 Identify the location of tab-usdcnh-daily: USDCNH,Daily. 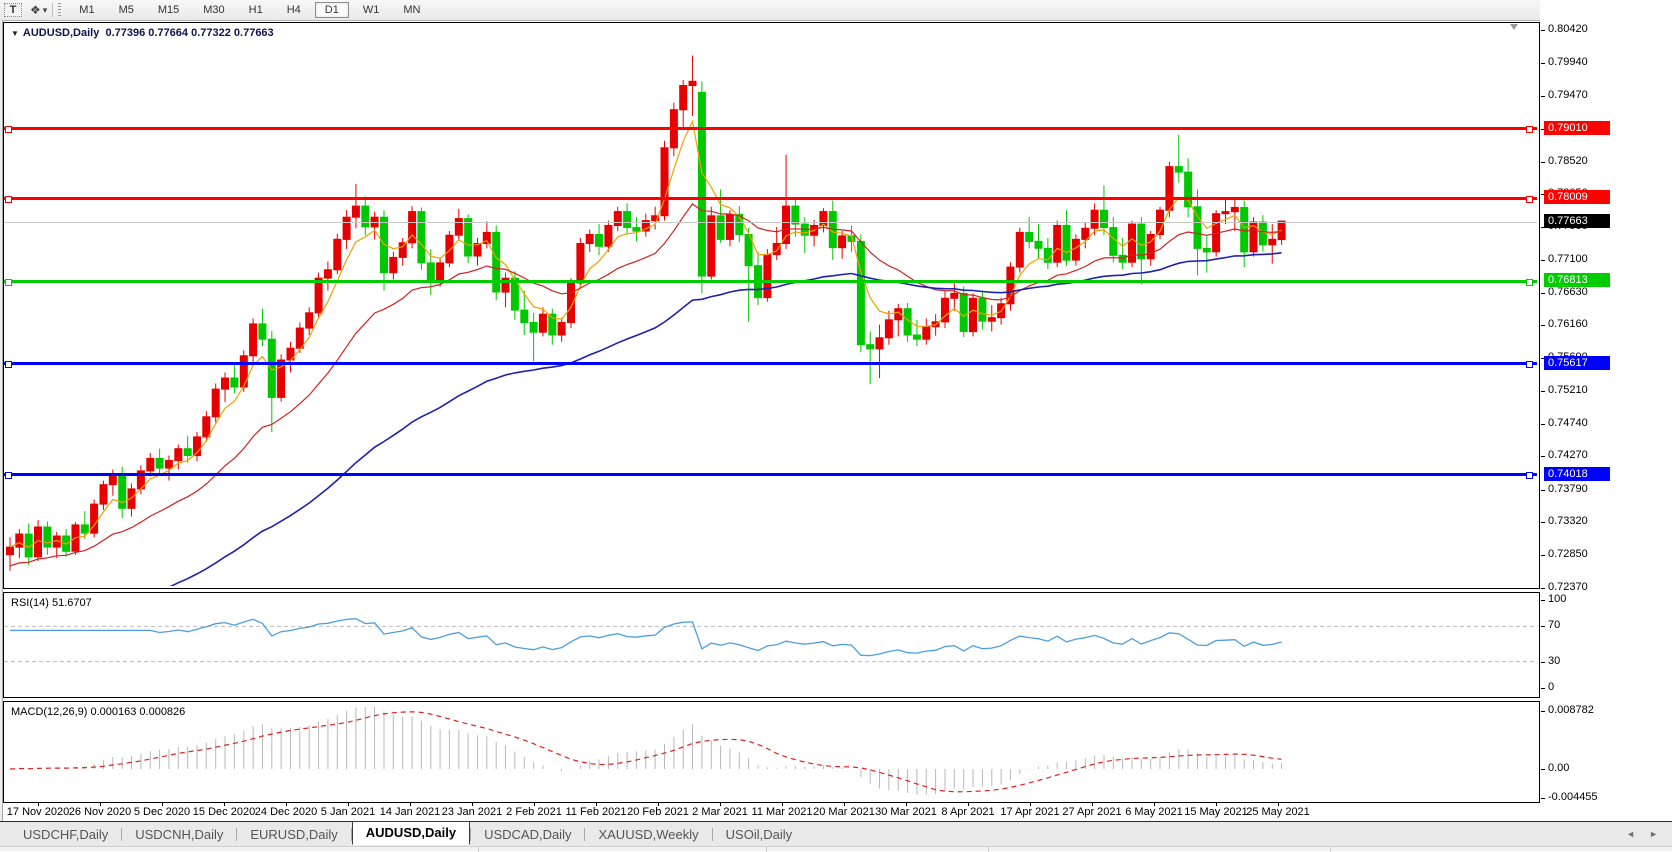
(179, 834).